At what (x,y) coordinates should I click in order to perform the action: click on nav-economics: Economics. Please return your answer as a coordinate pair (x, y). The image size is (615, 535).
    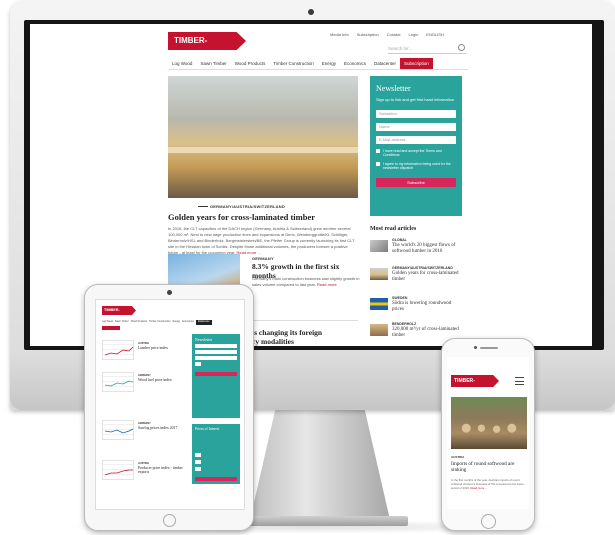
    Looking at the image, I should click on (355, 63).